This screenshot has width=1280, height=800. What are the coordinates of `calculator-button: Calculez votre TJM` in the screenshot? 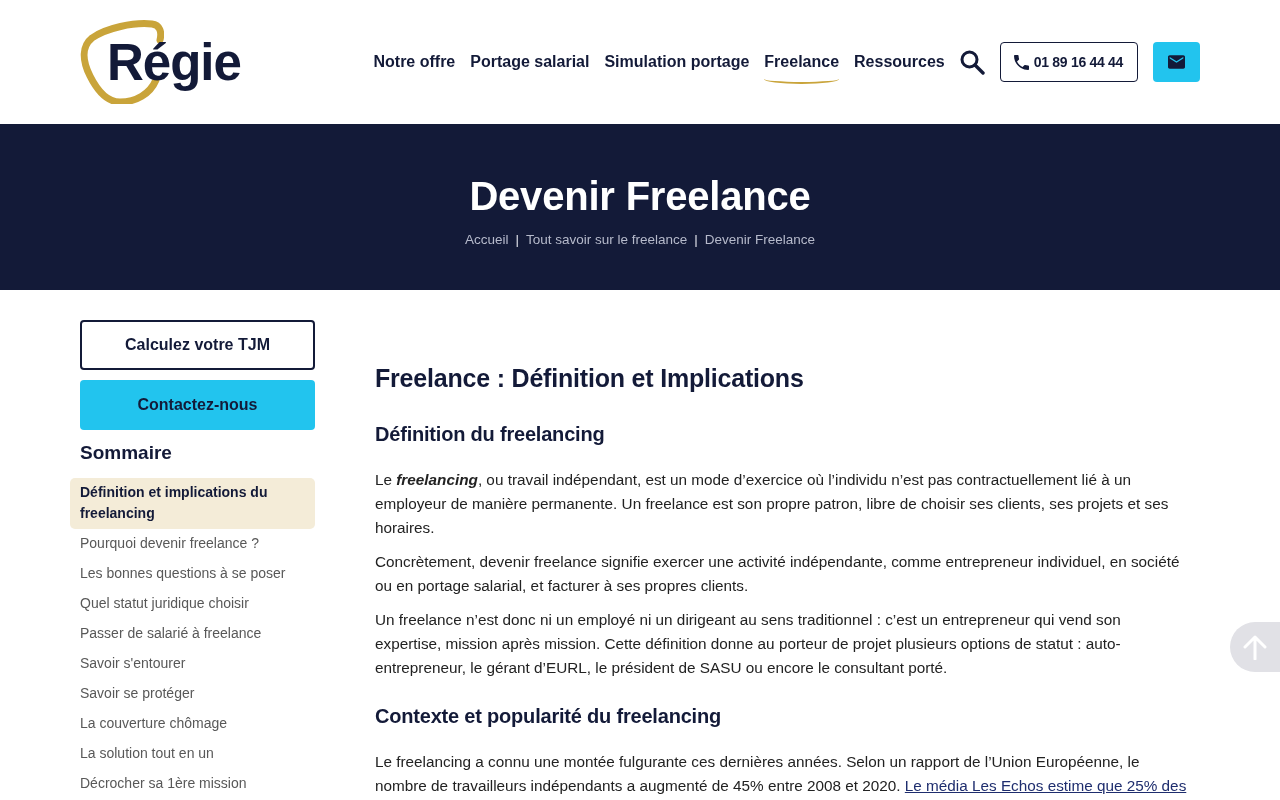 It's located at (197, 345).